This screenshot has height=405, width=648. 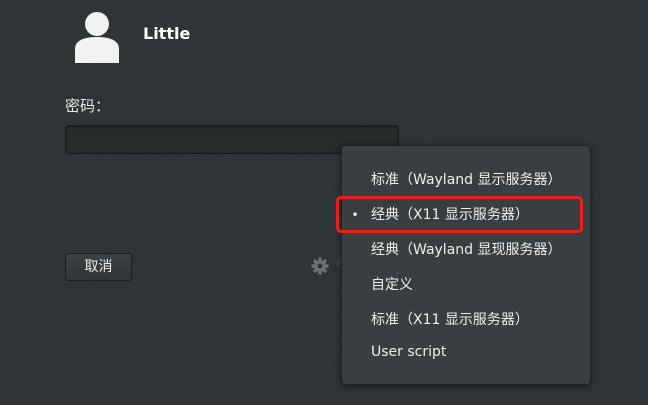 I want to click on gear-icon, so click(x=320, y=266).